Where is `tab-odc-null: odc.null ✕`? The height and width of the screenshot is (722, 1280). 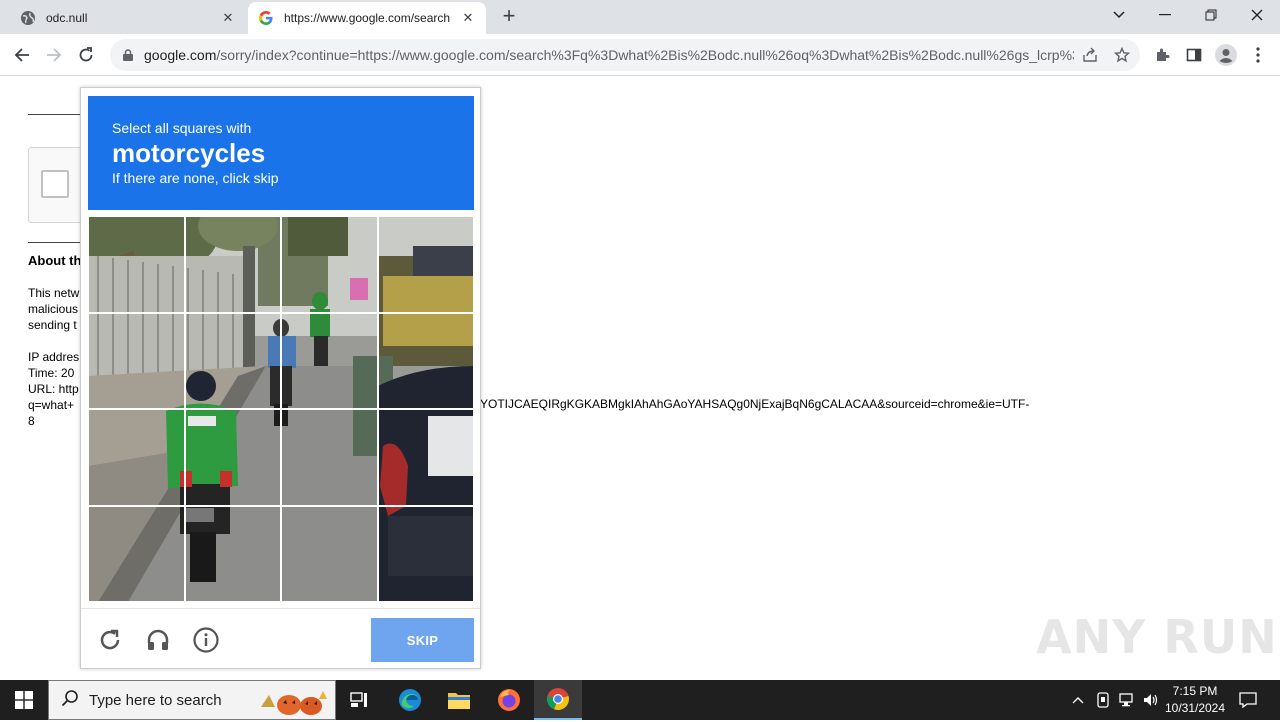
tab-odc-null: odc.null ✕ is located at coordinates (128, 18).